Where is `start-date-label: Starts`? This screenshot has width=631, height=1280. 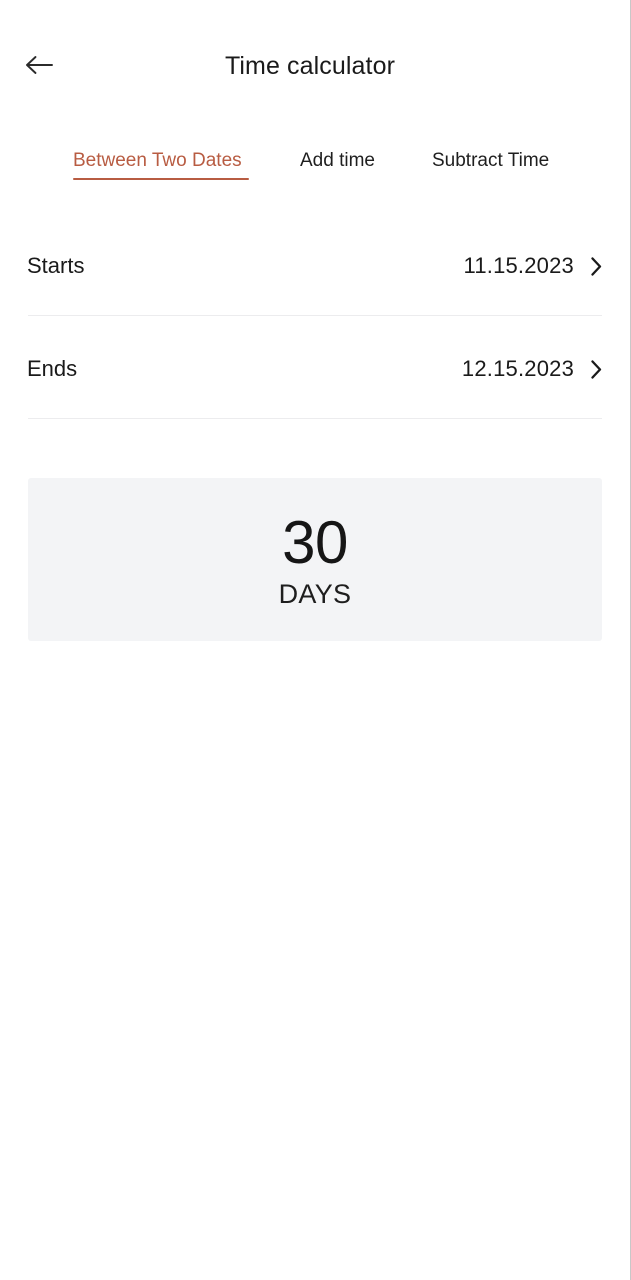
start-date-label: Starts is located at coordinates (56, 265).